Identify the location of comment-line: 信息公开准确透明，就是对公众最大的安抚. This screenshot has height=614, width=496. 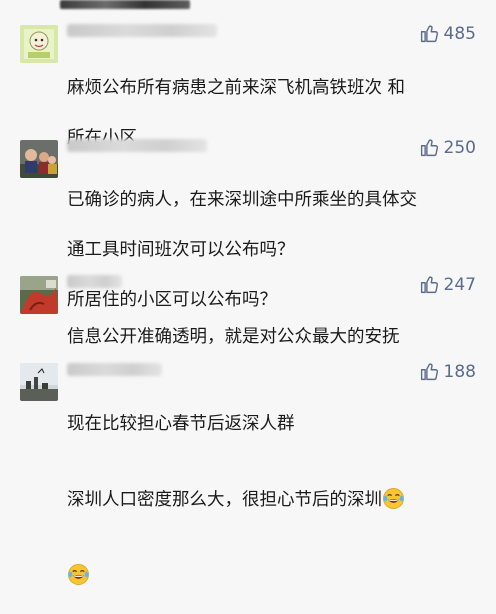
(233, 337).